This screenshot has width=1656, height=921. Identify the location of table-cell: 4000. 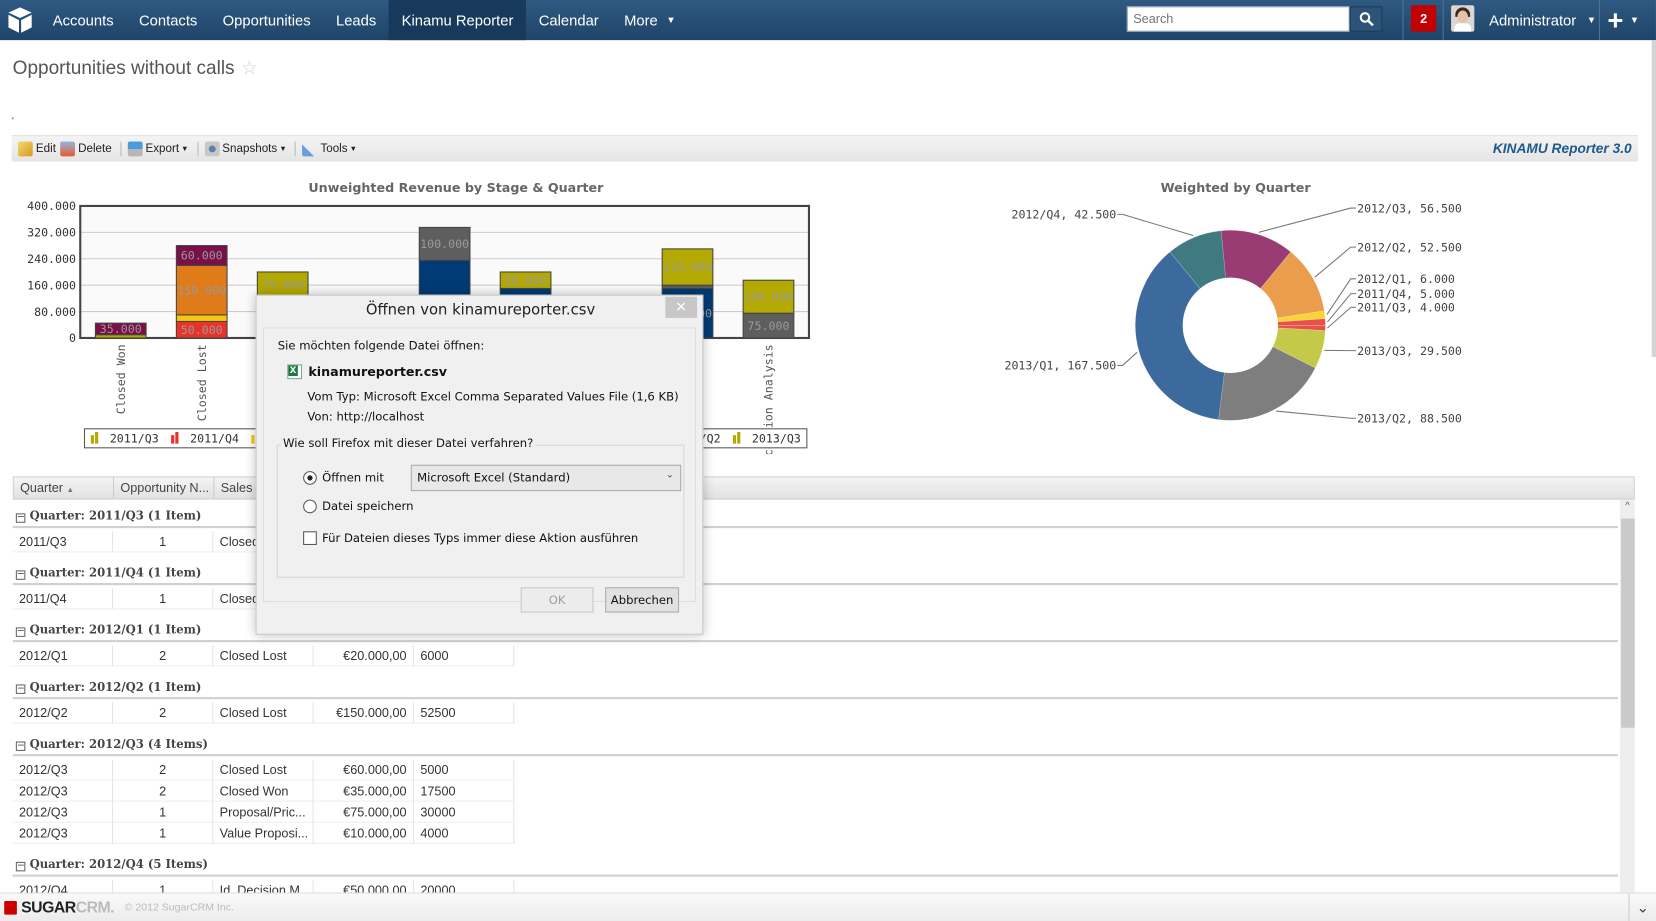
(464, 833).